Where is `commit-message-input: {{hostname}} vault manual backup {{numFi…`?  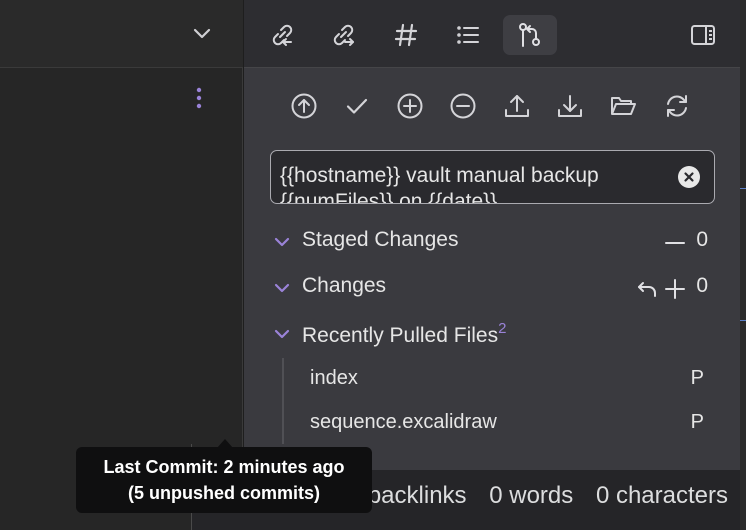
commit-message-input: {{hostname}} vault manual backup {{numFi… is located at coordinates (492, 177).